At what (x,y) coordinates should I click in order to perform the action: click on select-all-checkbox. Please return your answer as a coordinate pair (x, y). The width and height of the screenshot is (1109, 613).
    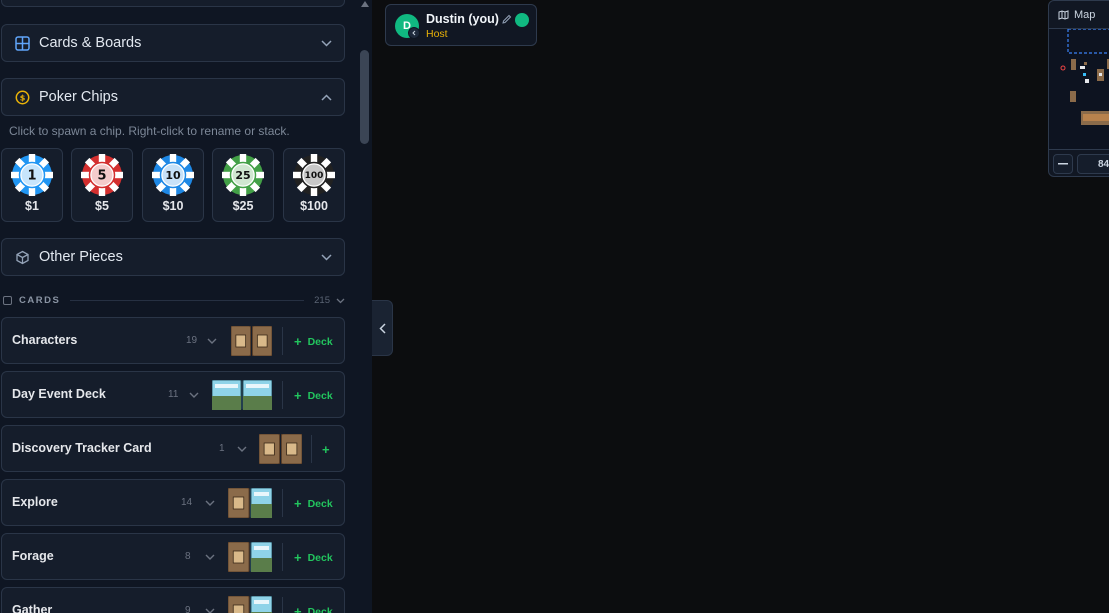
    Looking at the image, I should click on (7, 300).